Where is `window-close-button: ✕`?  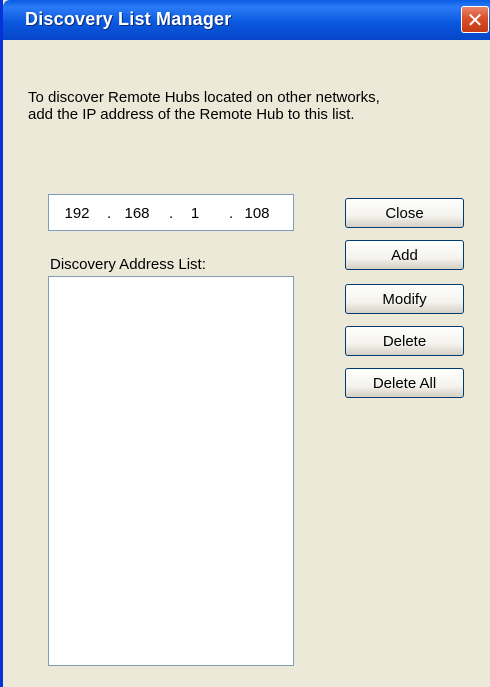
window-close-button: ✕ is located at coordinates (475, 19).